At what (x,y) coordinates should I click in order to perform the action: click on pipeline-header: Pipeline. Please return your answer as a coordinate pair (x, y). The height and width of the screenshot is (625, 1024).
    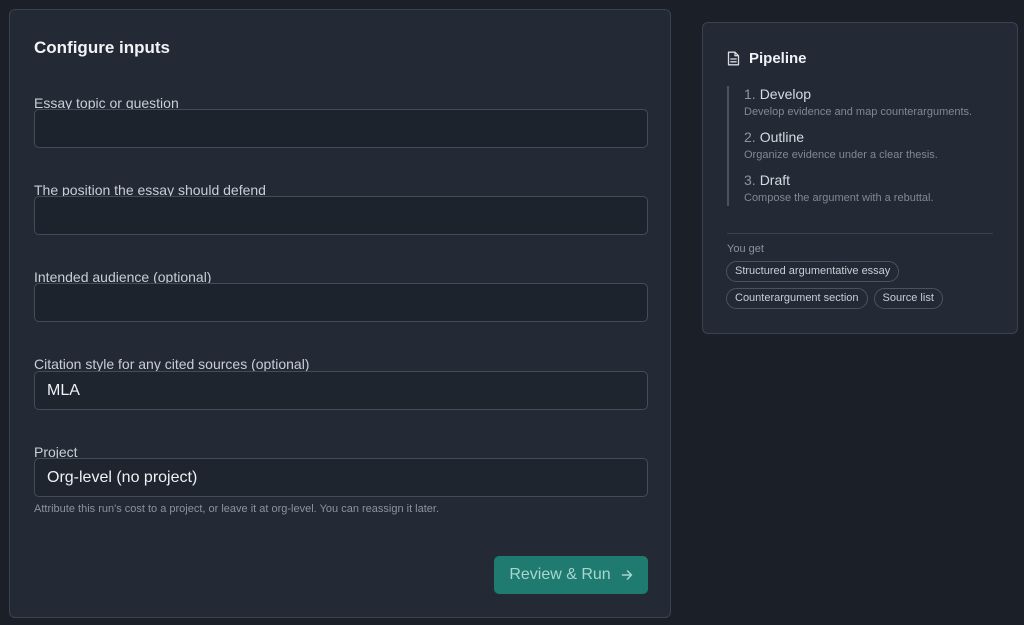
    Looking at the image, I should click on (767, 58).